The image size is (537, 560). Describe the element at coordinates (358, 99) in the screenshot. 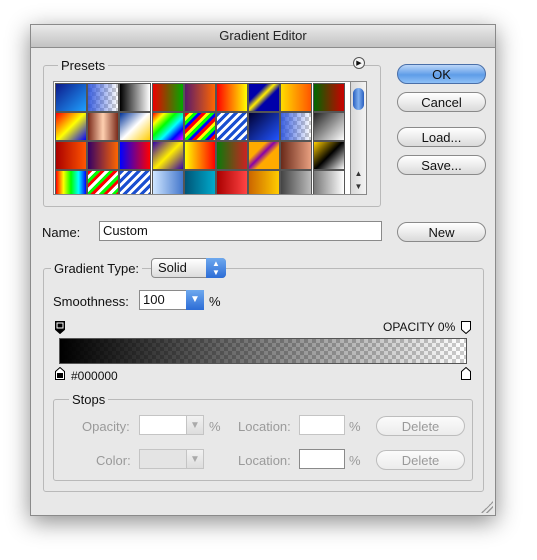

I see `scroll-thumb` at that location.